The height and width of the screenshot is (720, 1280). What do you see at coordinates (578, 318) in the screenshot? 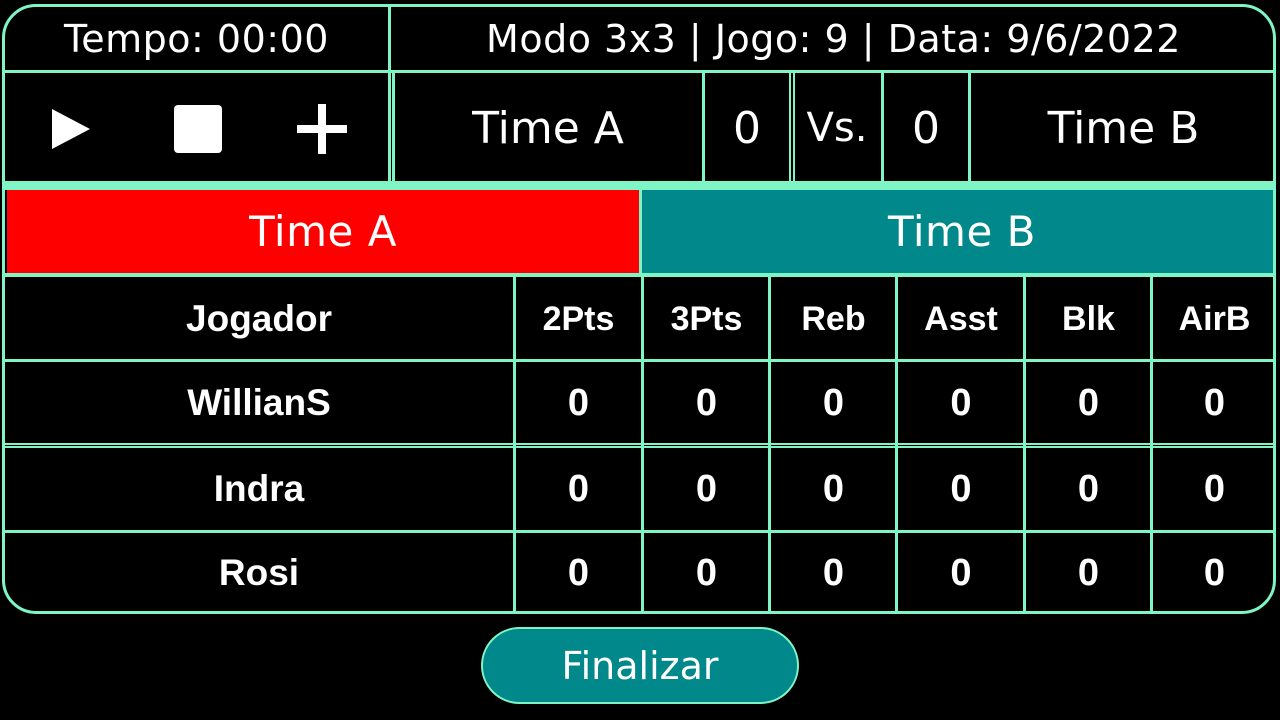
I see `column-header-2pts: 2Pts` at bounding box center [578, 318].